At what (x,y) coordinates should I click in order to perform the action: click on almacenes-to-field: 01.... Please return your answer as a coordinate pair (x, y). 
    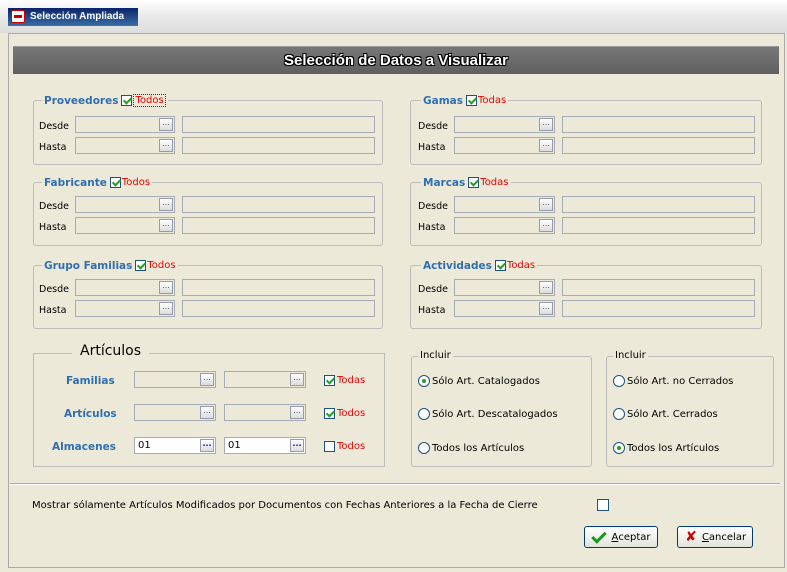
    Looking at the image, I should click on (265, 445).